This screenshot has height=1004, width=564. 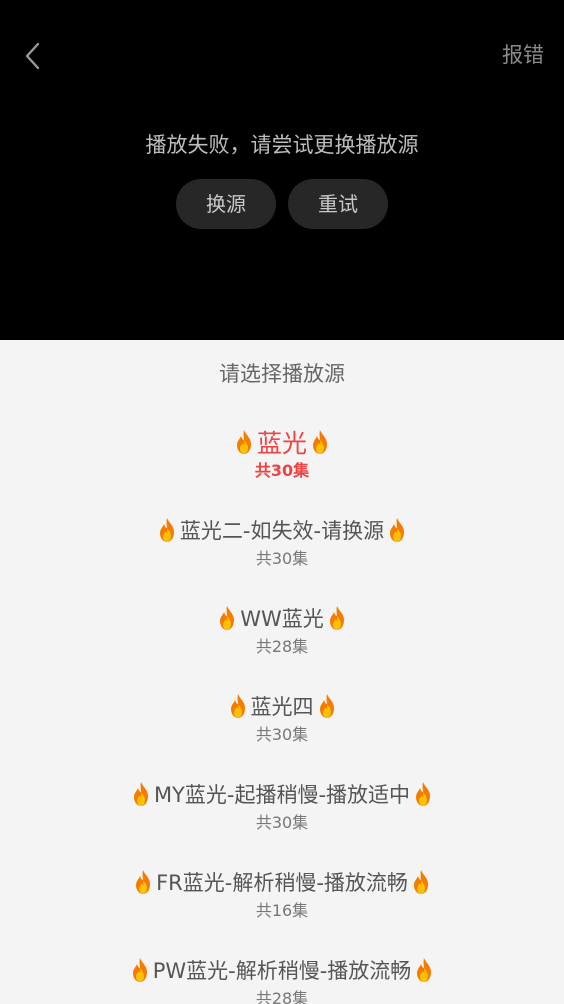 I want to click on source-name: WW蓝光, so click(x=282, y=619).